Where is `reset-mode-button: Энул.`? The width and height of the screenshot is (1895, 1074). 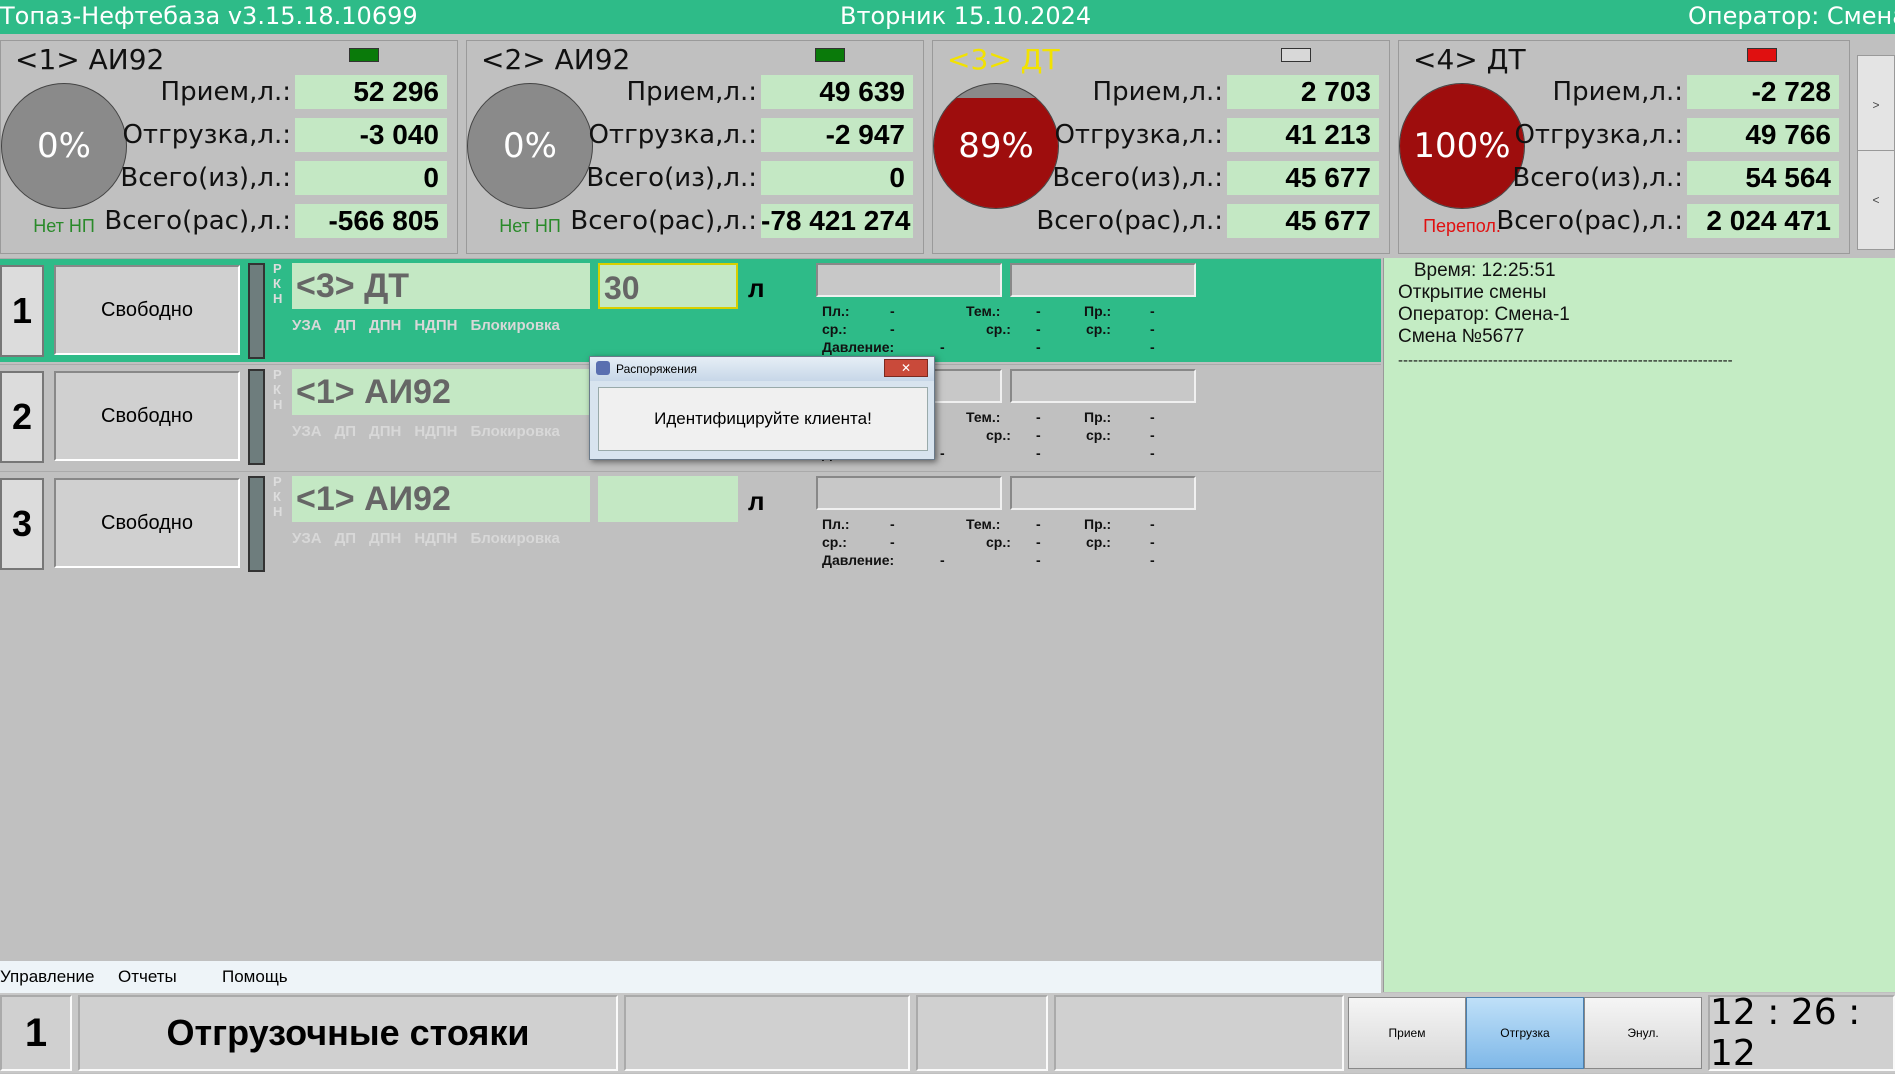
reset-mode-button: Энул. is located at coordinates (1643, 1033).